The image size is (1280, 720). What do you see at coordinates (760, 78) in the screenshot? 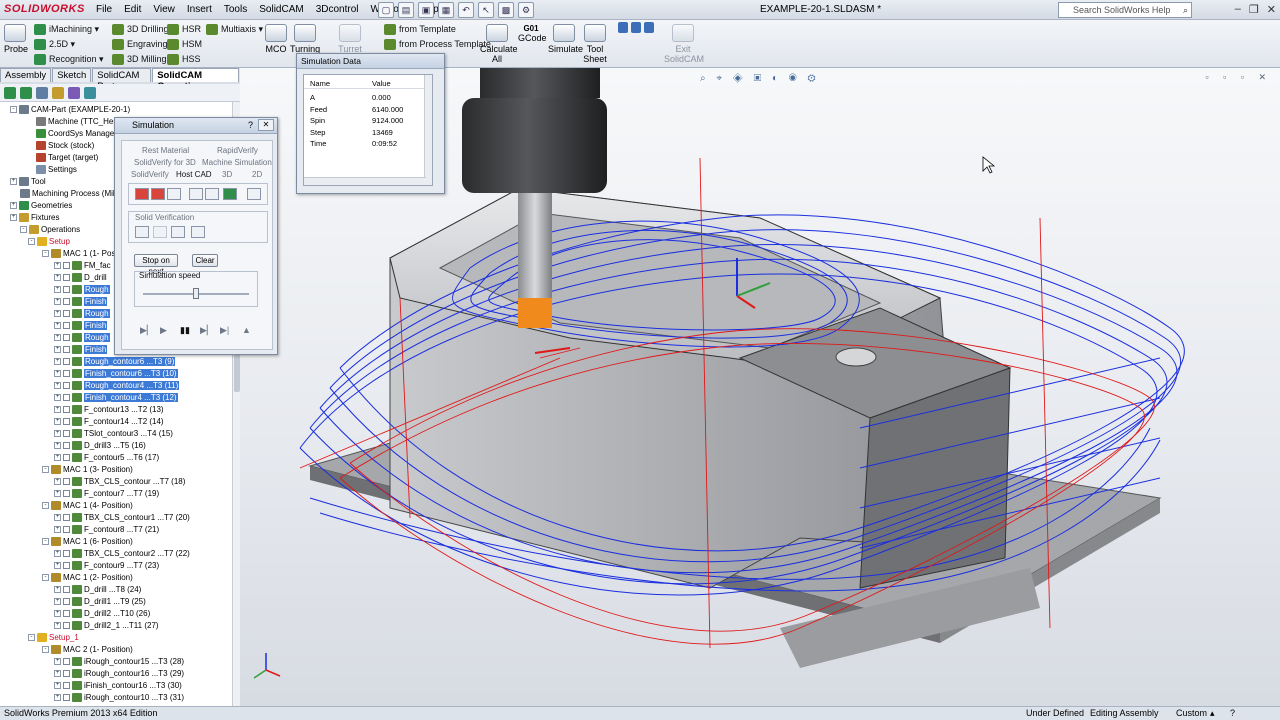
I see `heads-up-view-toolbar: ⌕ ⌖ ◈ ▣ ◐ ◉ ⚙` at bounding box center [760, 78].